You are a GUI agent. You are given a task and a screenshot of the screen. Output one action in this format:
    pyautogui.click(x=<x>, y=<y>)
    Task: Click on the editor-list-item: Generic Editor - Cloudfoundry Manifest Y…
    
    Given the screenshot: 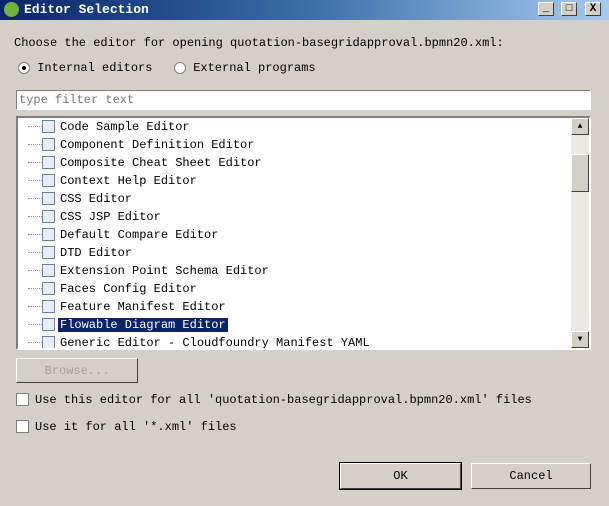 What is the action you would take?
    pyautogui.click(x=200, y=342)
    